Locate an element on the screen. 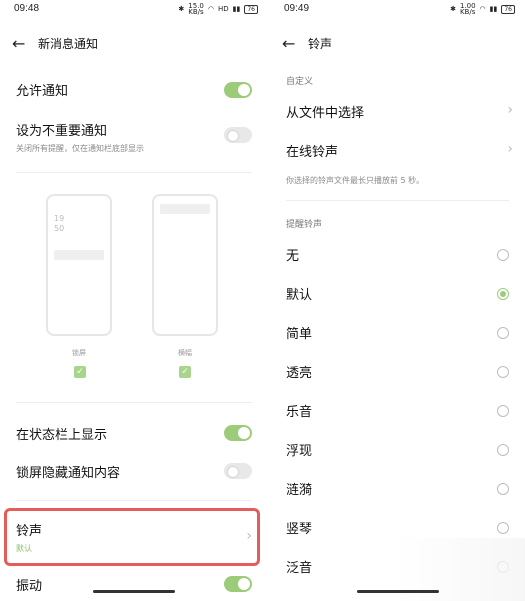 The height and width of the screenshot is (601, 525). allow-notify-row: 允许通知 is located at coordinates (134, 90).